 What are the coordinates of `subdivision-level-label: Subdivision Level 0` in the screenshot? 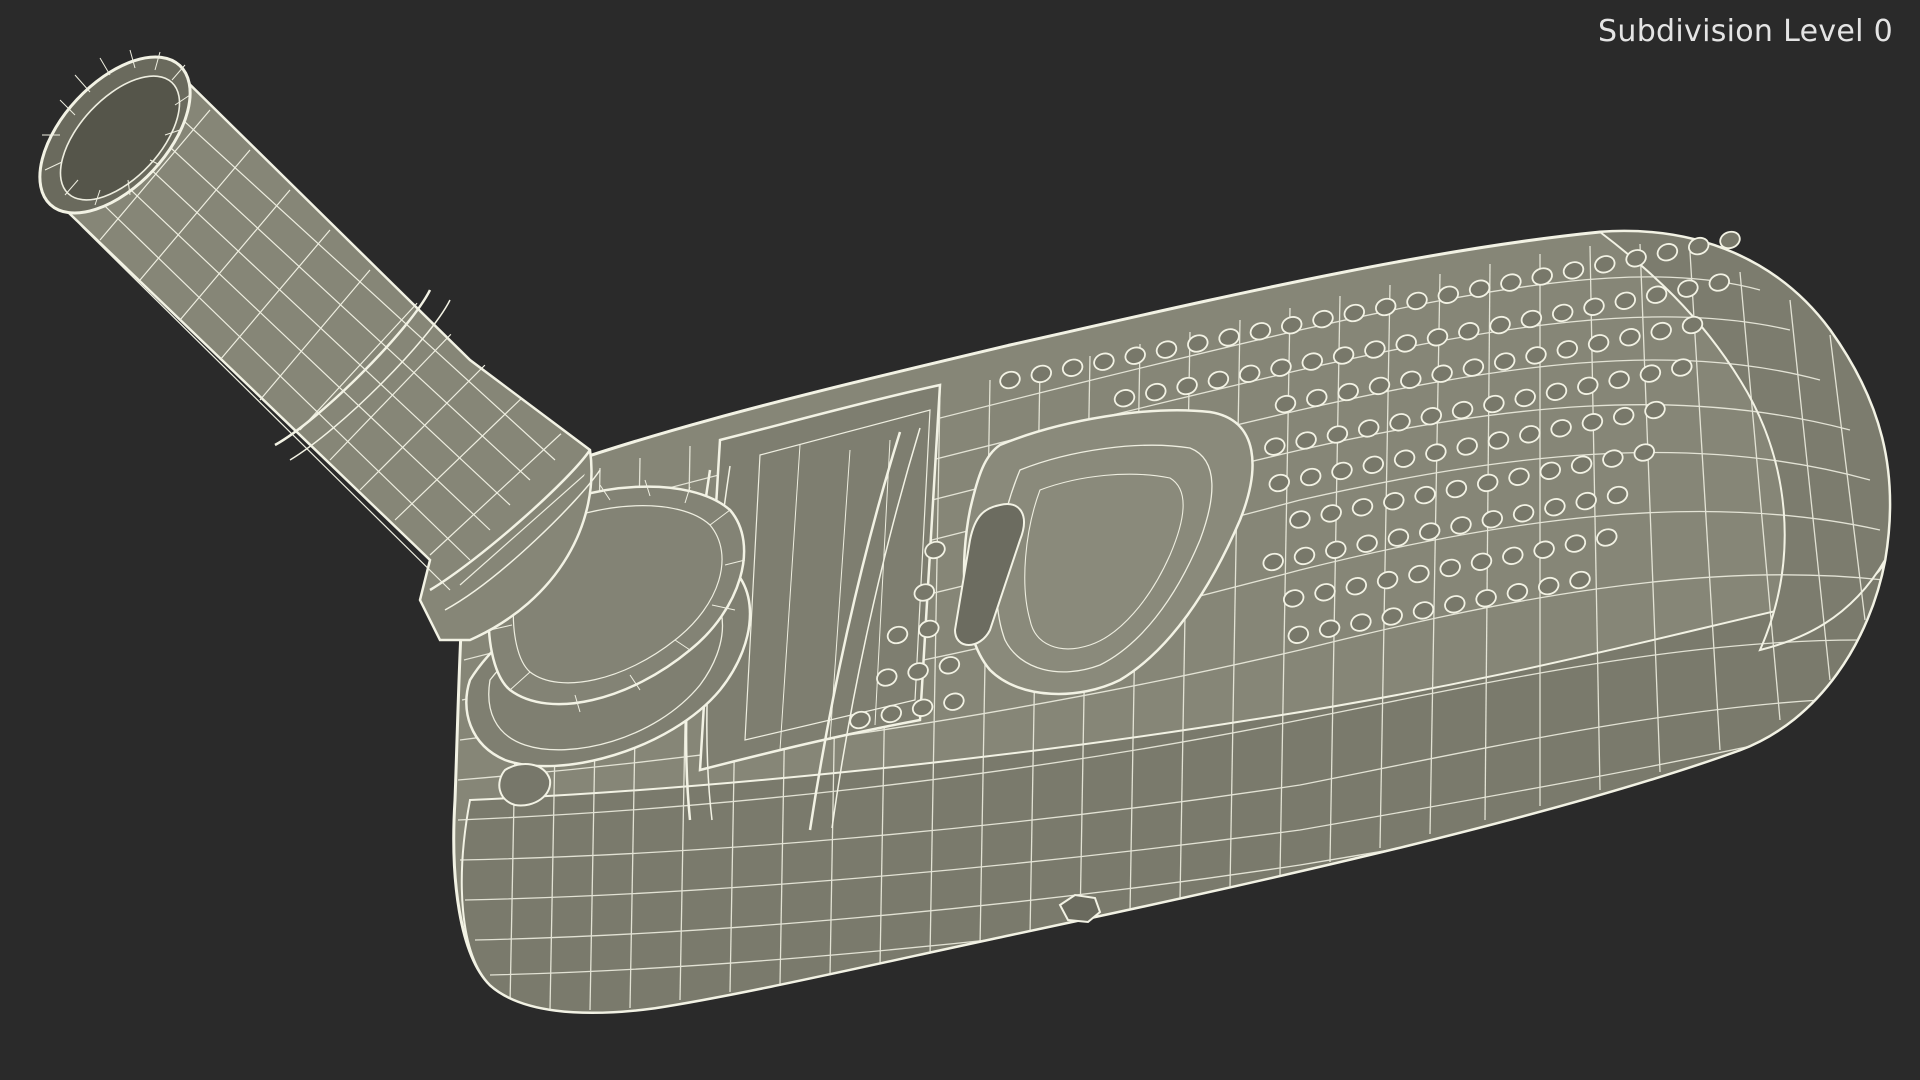 It's located at (1745, 31).